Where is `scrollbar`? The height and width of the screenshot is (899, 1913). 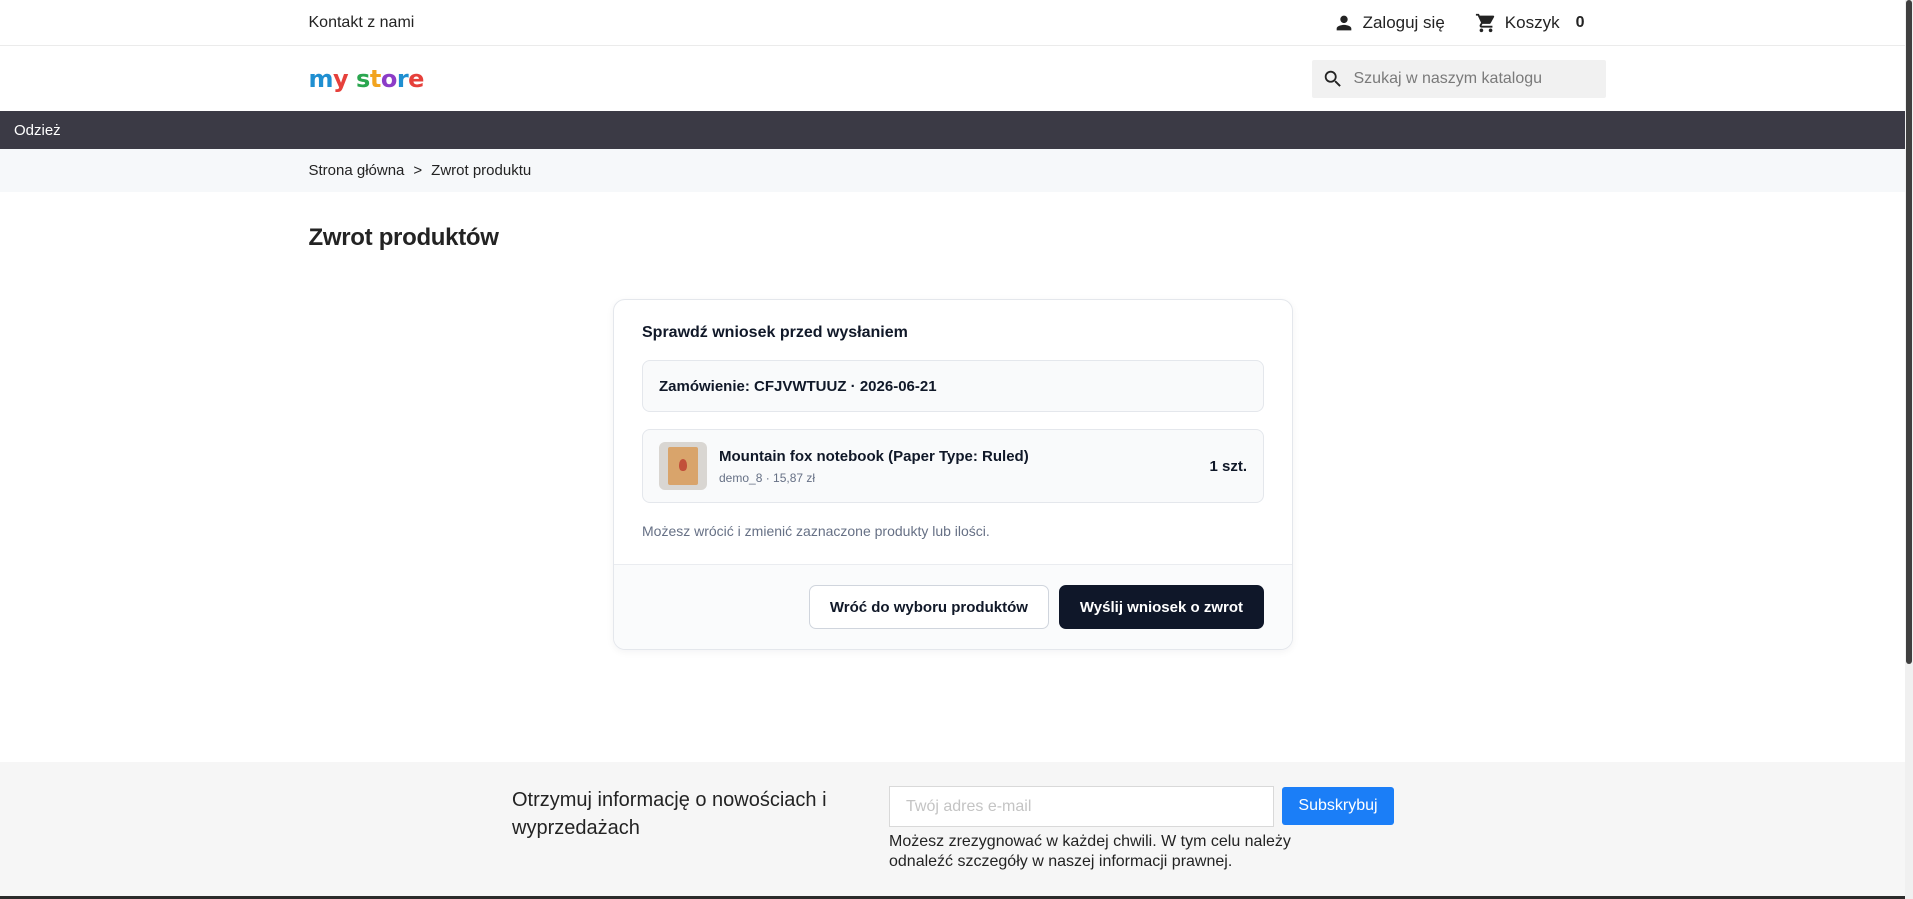
scrollbar is located at coordinates (1909, 449).